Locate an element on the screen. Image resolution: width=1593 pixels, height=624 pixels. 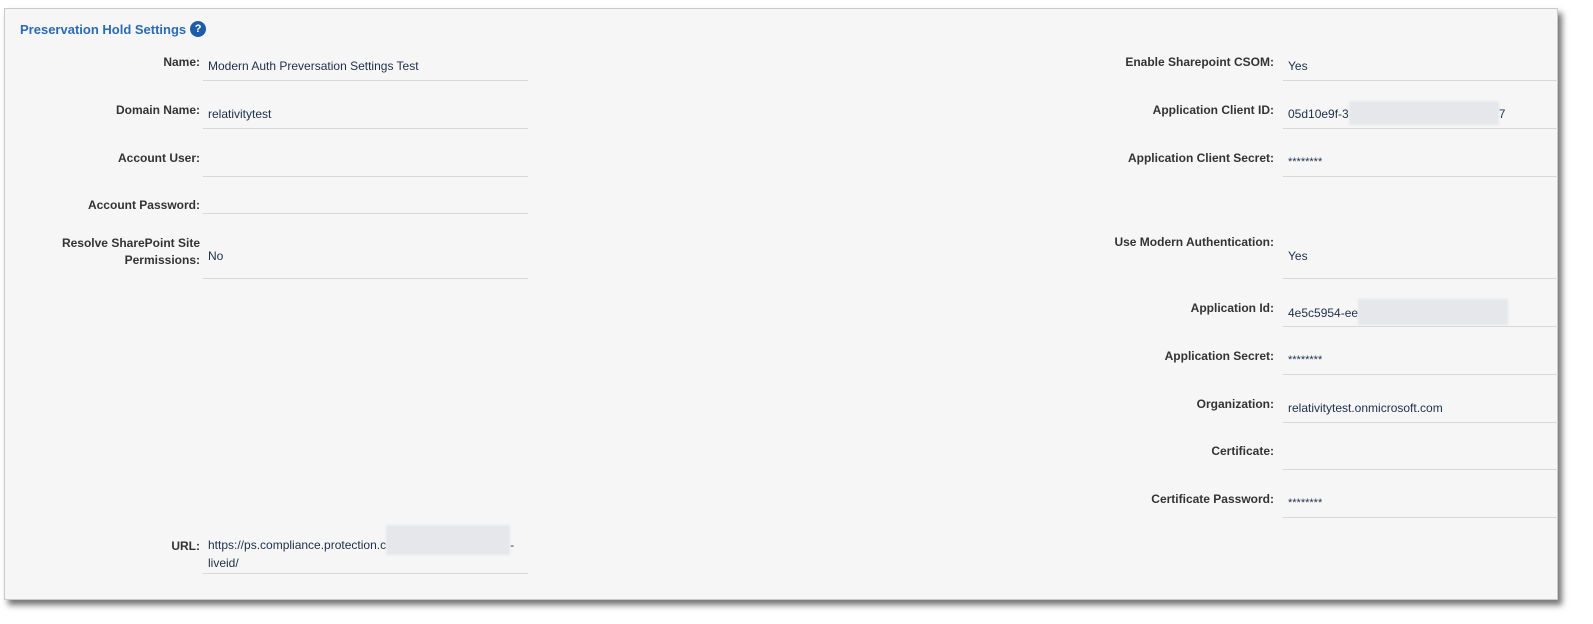
resolve-sharepoint-label-line1: Resolve SharePoint Site is located at coordinates (130, 243).